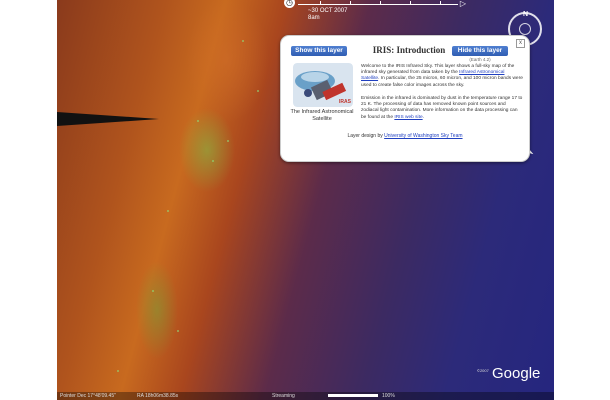 This screenshot has width=610, height=400. Describe the element at coordinates (283, 396) in the screenshot. I see `streaming-label: Streaming` at that location.